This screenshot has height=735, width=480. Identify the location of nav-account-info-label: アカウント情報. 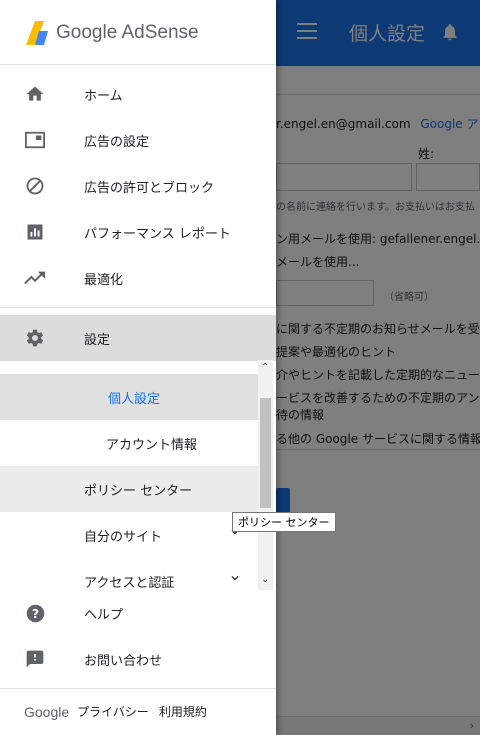
(152, 445).